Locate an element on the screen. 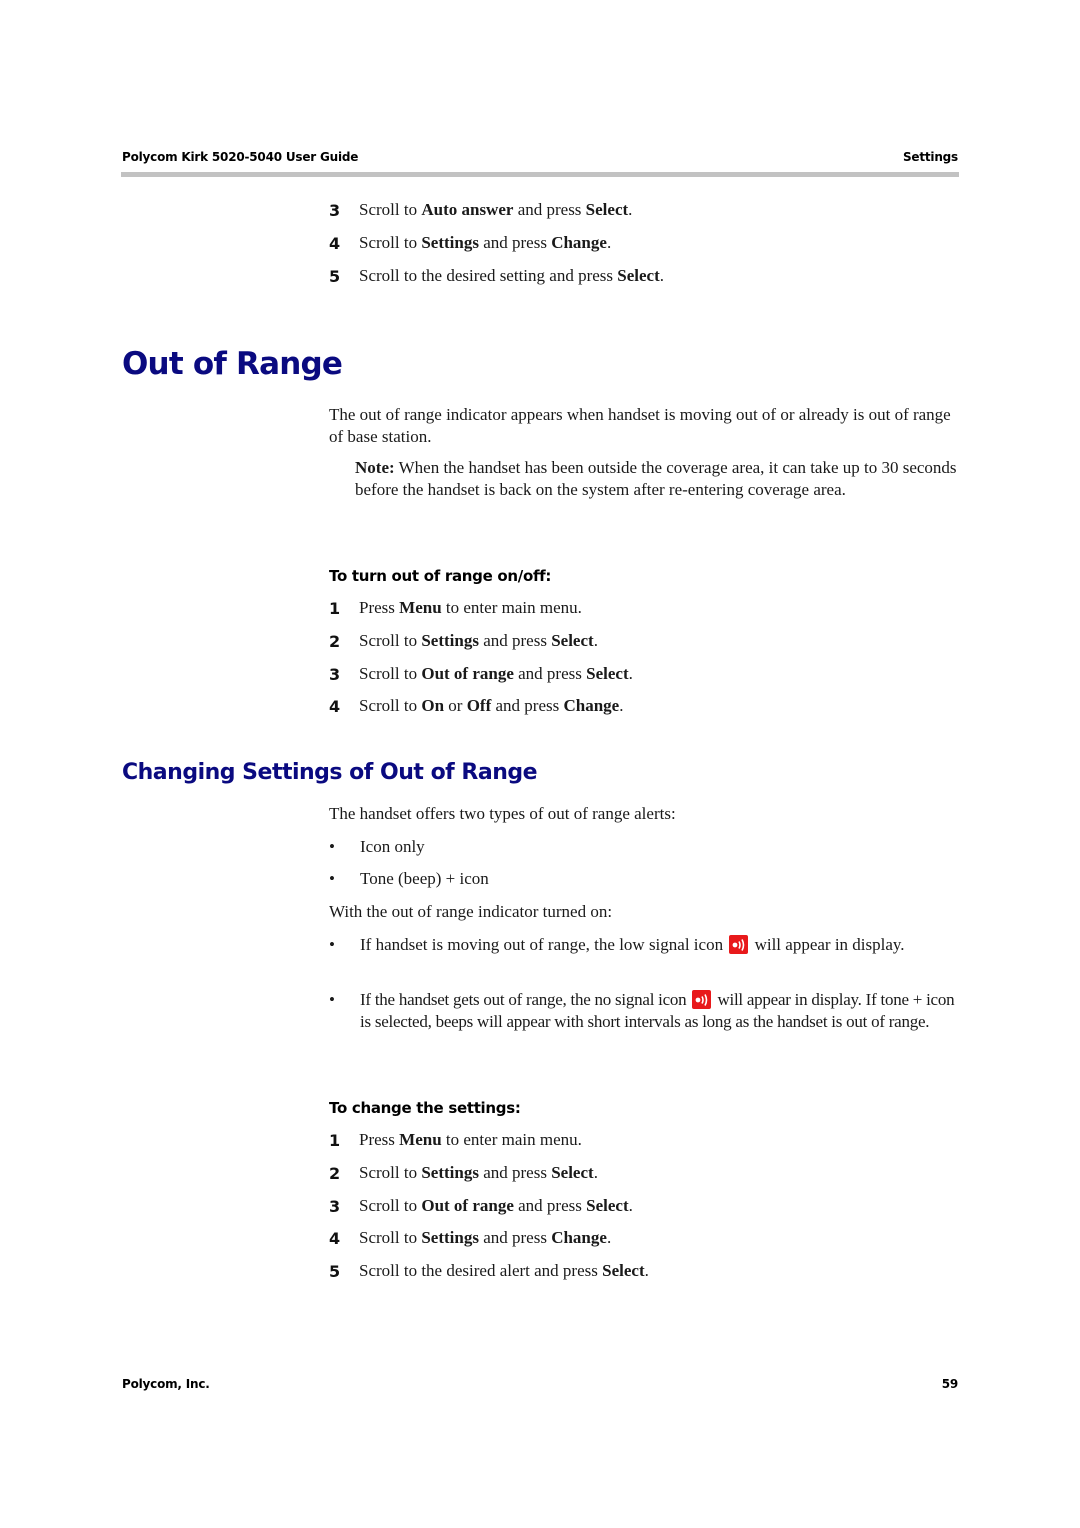 This screenshot has width=1080, height=1528. procedure-title-turn-on-off: To turn out of range on/off: is located at coordinates (440, 576).